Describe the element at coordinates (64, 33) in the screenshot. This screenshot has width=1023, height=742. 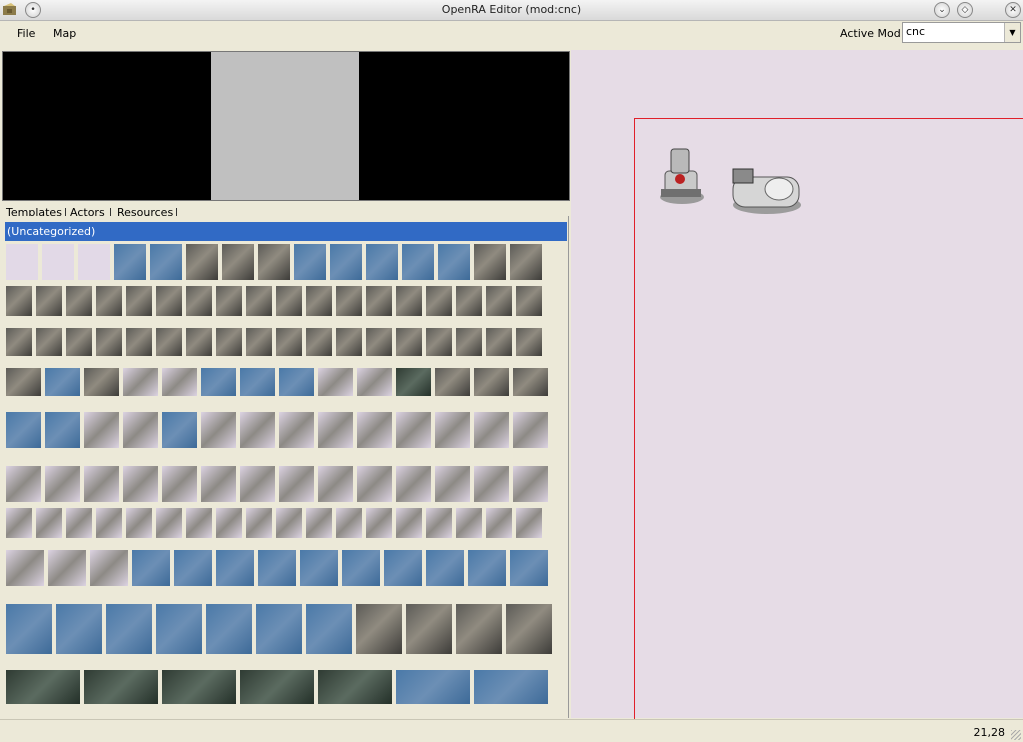
I see `menu-map: Map` at that location.